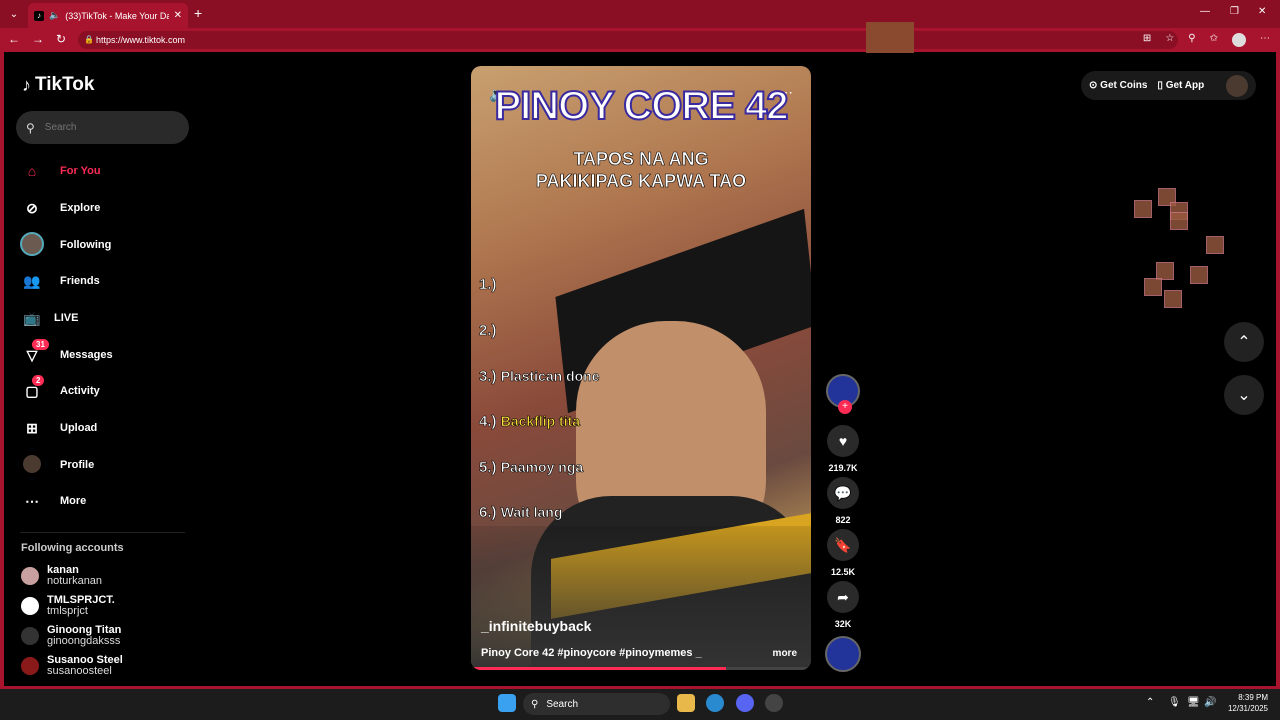  I want to click on discord-icon, so click(745, 703).